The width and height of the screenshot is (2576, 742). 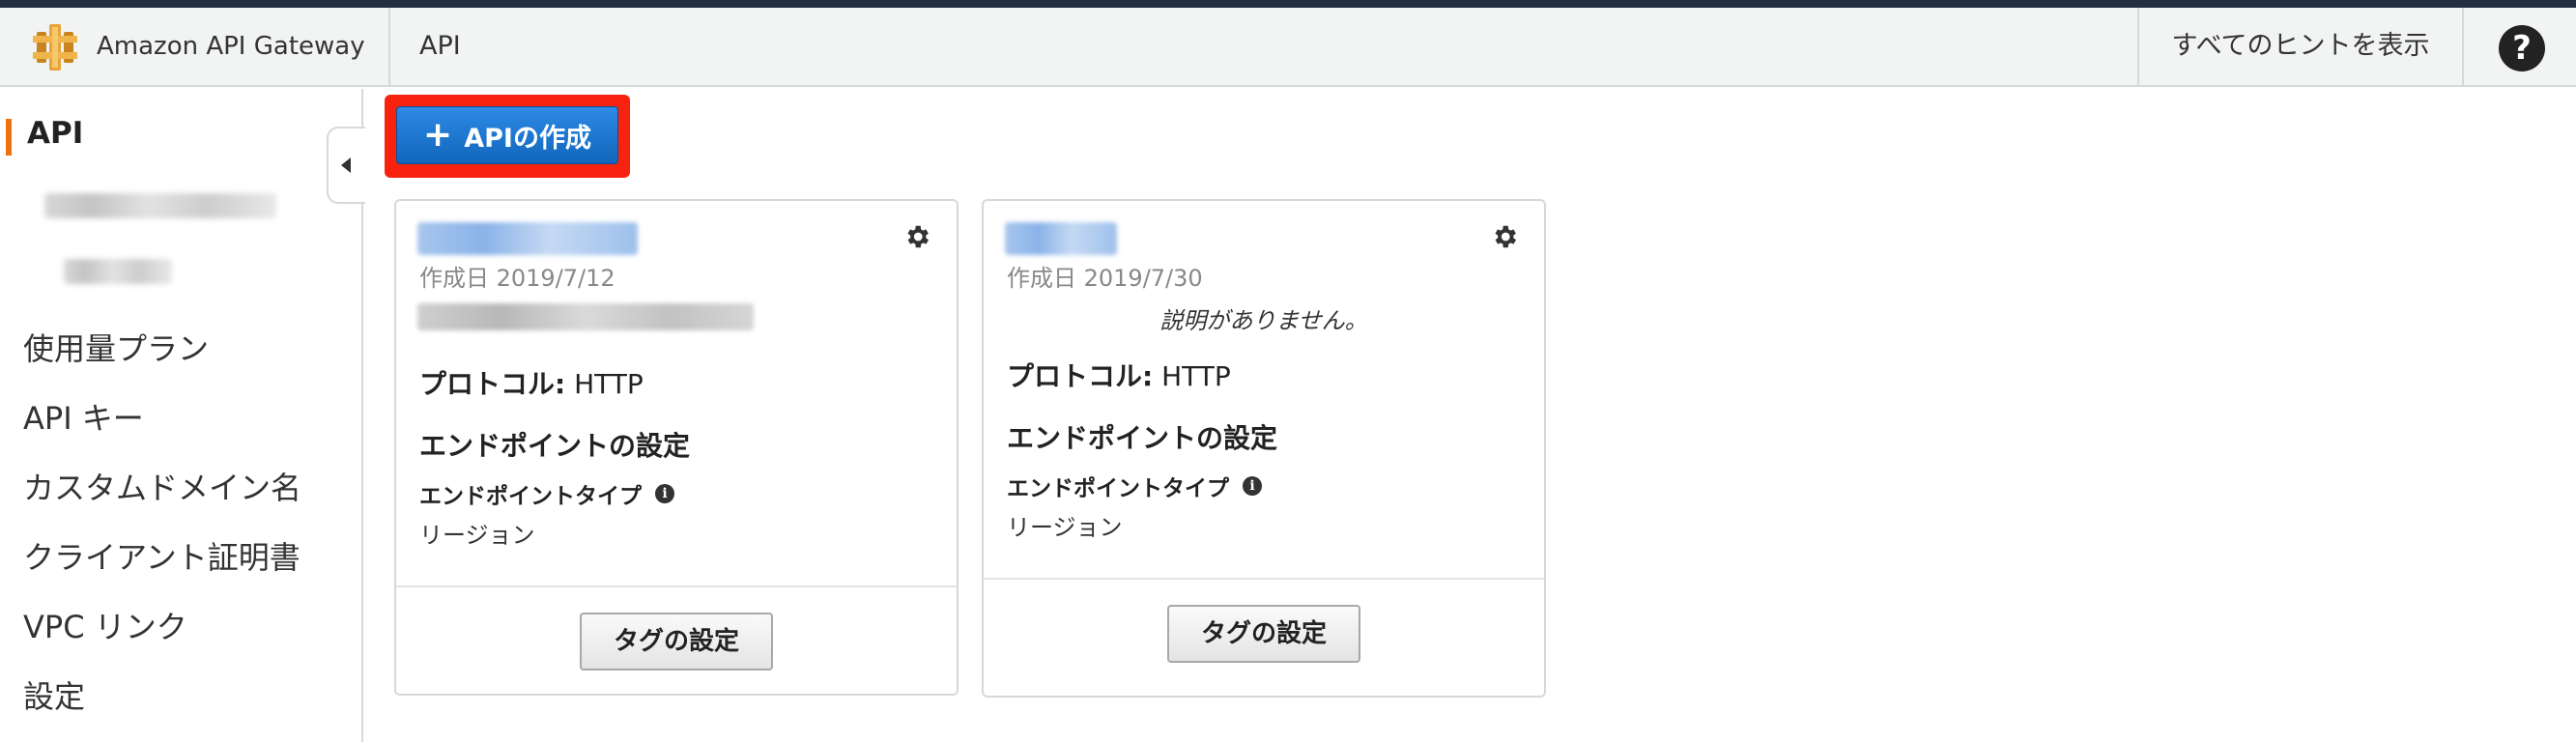 I want to click on api-gateway-logo-icon, so click(x=55, y=48).